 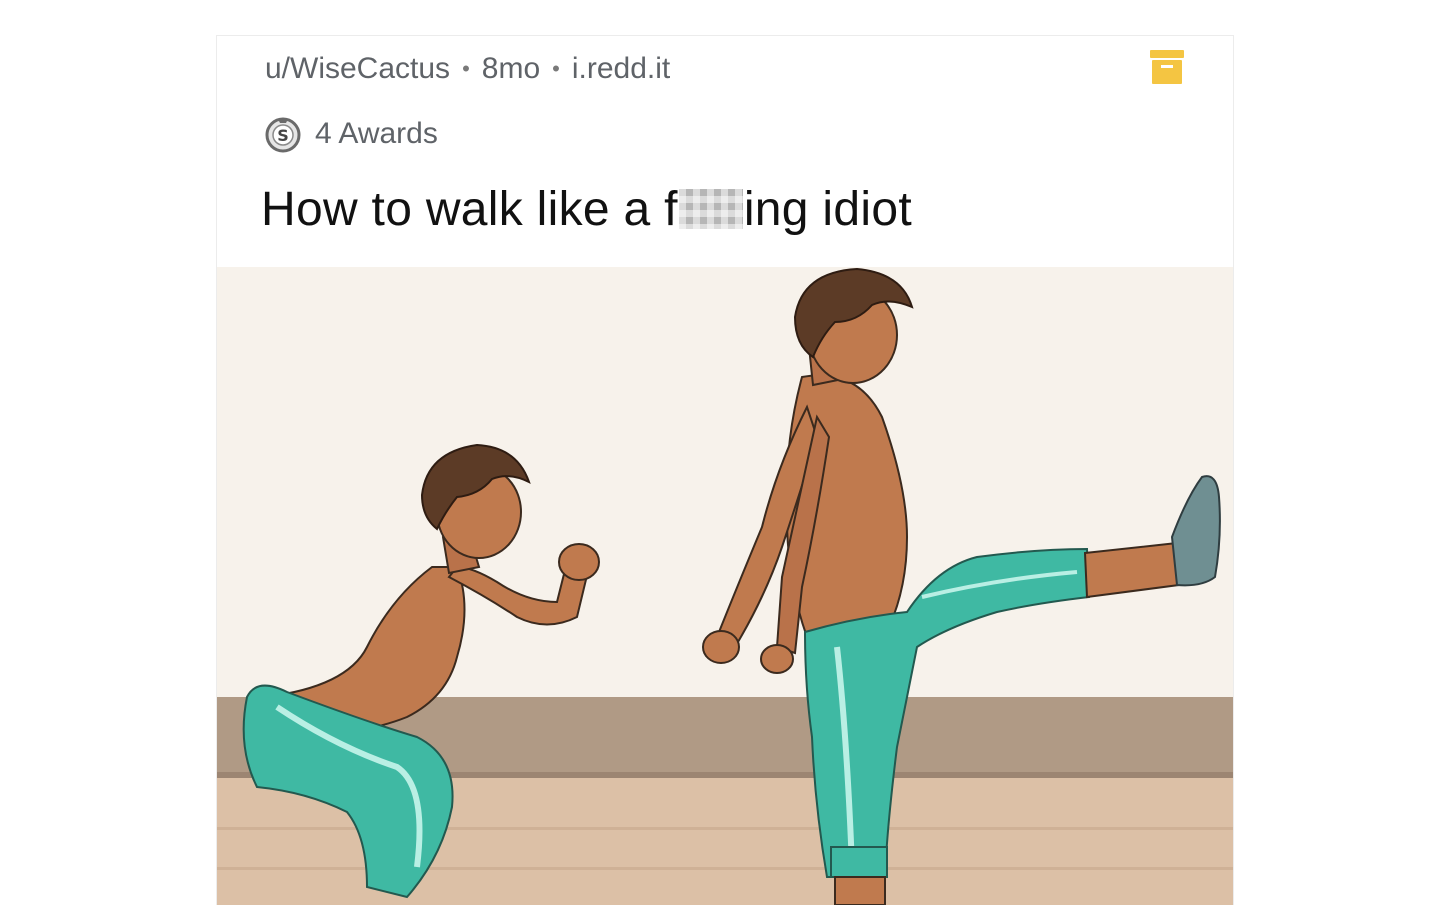 I want to click on save-button, so click(x=1167, y=67).